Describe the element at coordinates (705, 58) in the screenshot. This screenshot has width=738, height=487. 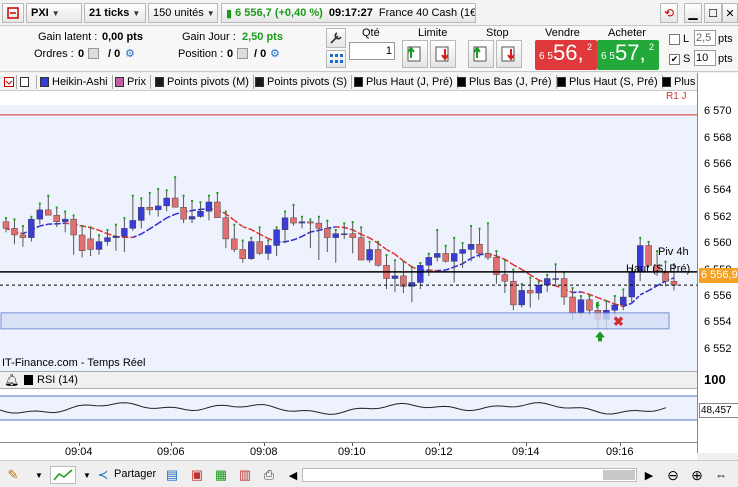
I see `s-input` at that location.